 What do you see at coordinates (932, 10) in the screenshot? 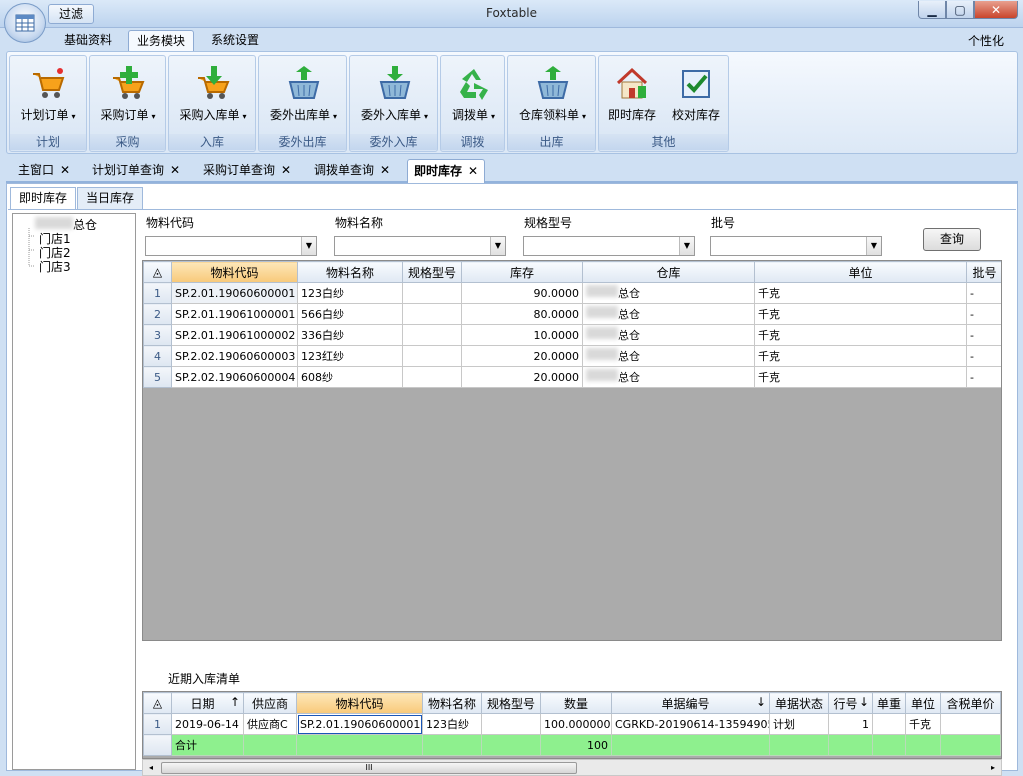
I see `minimize-button: ▁` at bounding box center [932, 10].